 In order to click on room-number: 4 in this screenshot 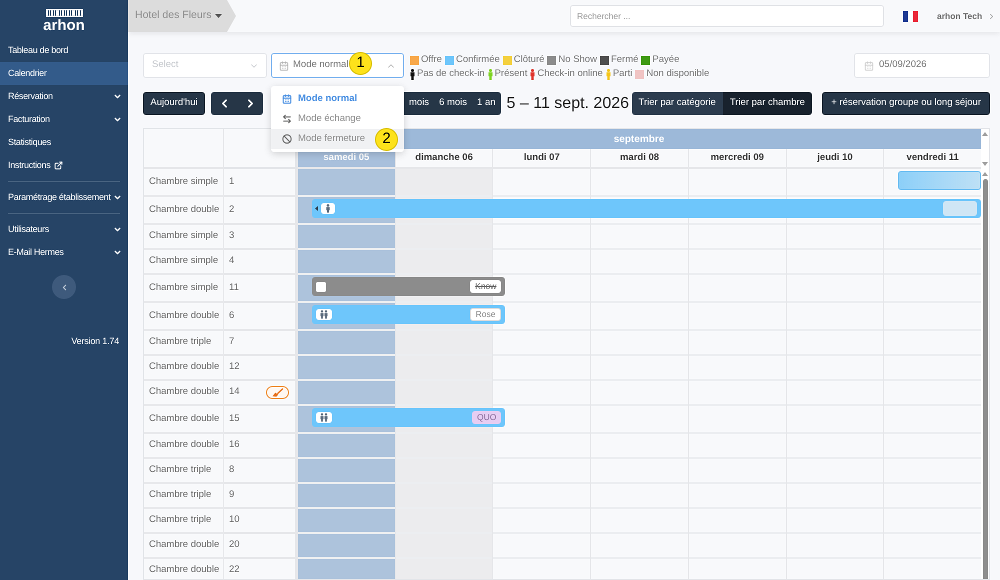, I will do `click(231, 261)`.